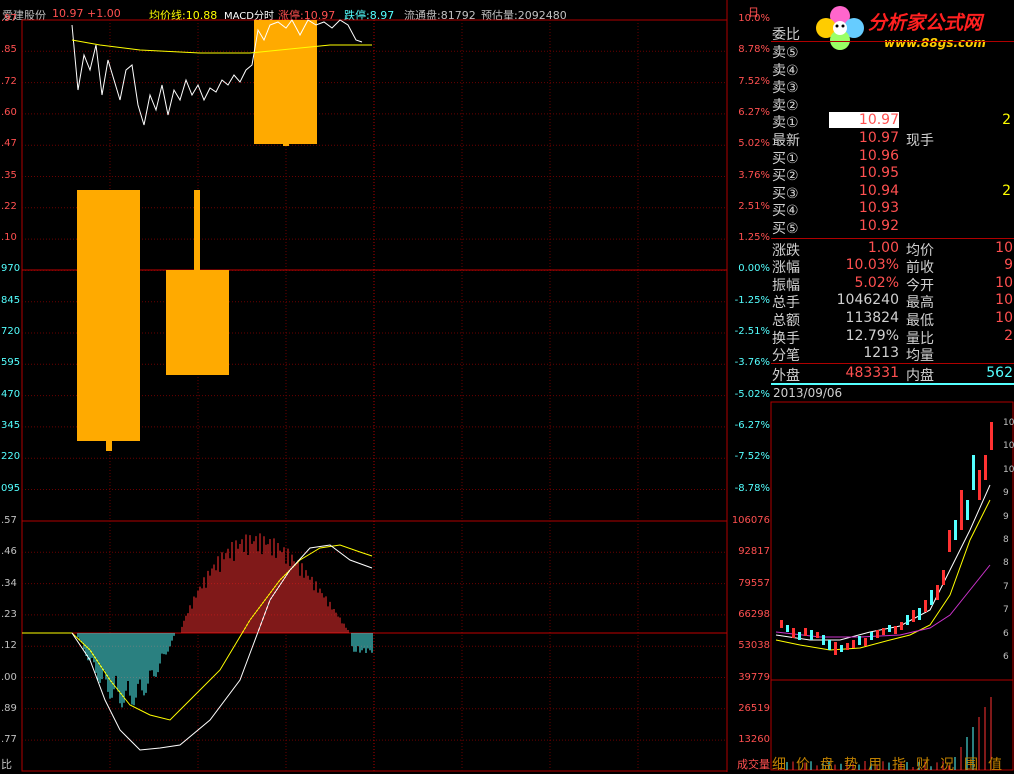 The width and height of the screenshot is (1014, 774). I want to click on volume-tick-label: 53038, so click(754, 646).